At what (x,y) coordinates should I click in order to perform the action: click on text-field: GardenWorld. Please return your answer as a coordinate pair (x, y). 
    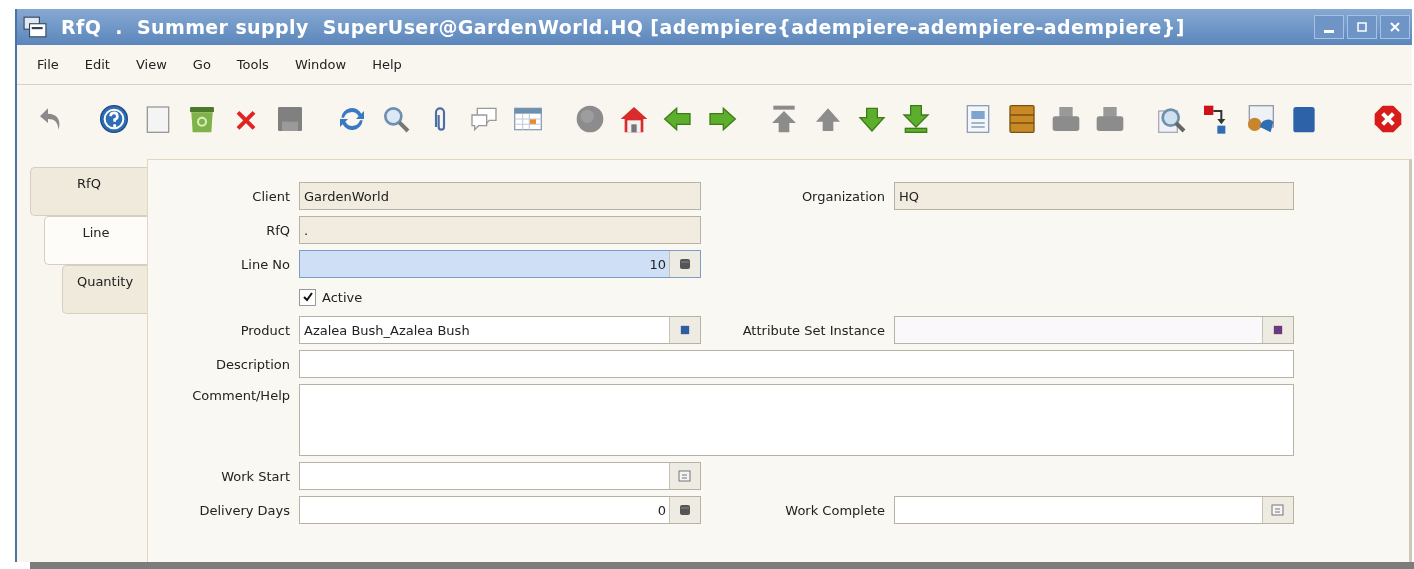
    Looking at the image, I should click on (500, 196).